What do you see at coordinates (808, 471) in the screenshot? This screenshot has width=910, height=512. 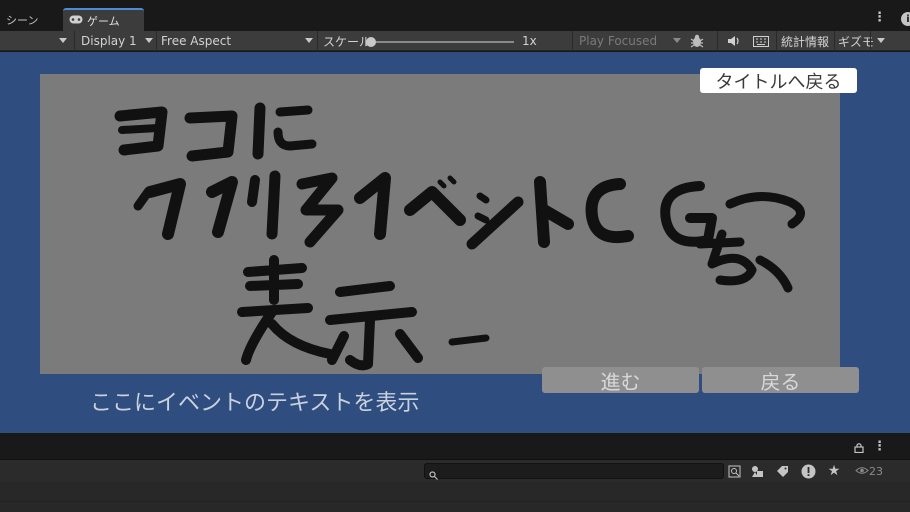 I see `warning-exclamation-icon` at bounding box center [808, 471].